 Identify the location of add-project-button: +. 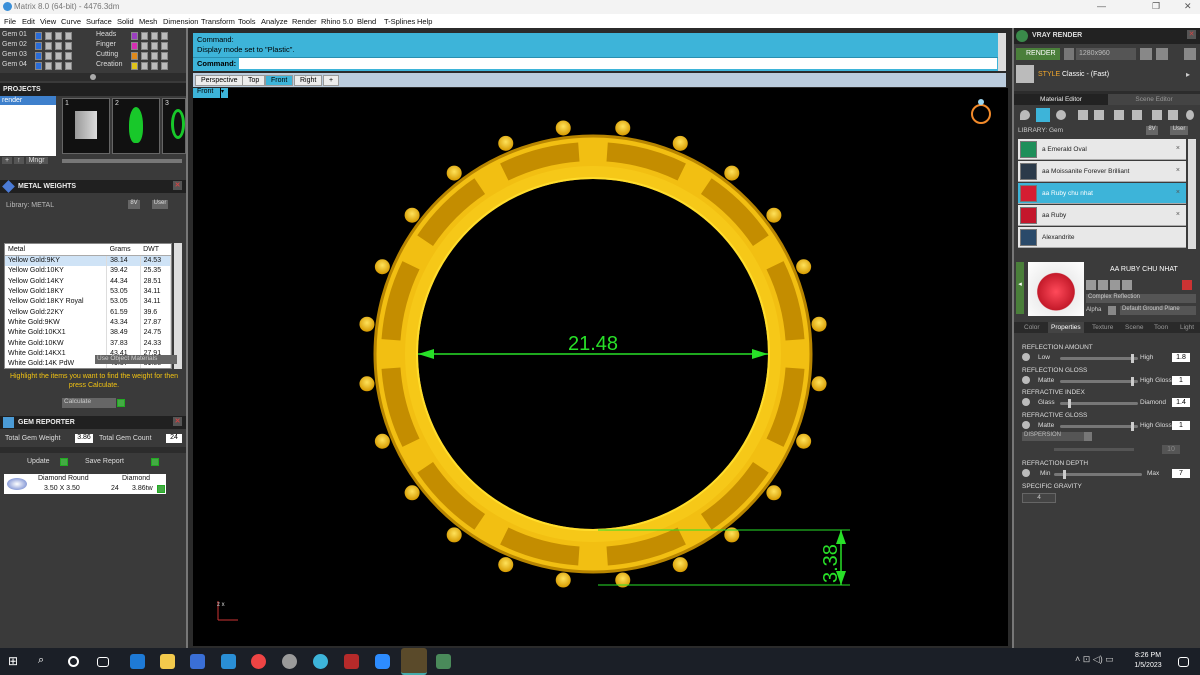
(7, 160).